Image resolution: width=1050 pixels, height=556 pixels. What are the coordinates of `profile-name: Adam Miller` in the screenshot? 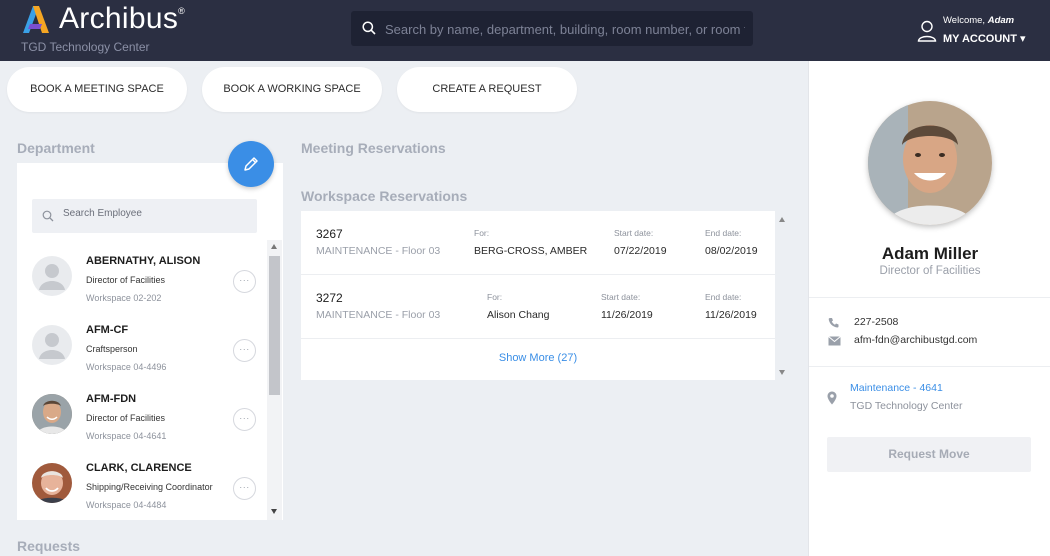 It's located at (930, 253).